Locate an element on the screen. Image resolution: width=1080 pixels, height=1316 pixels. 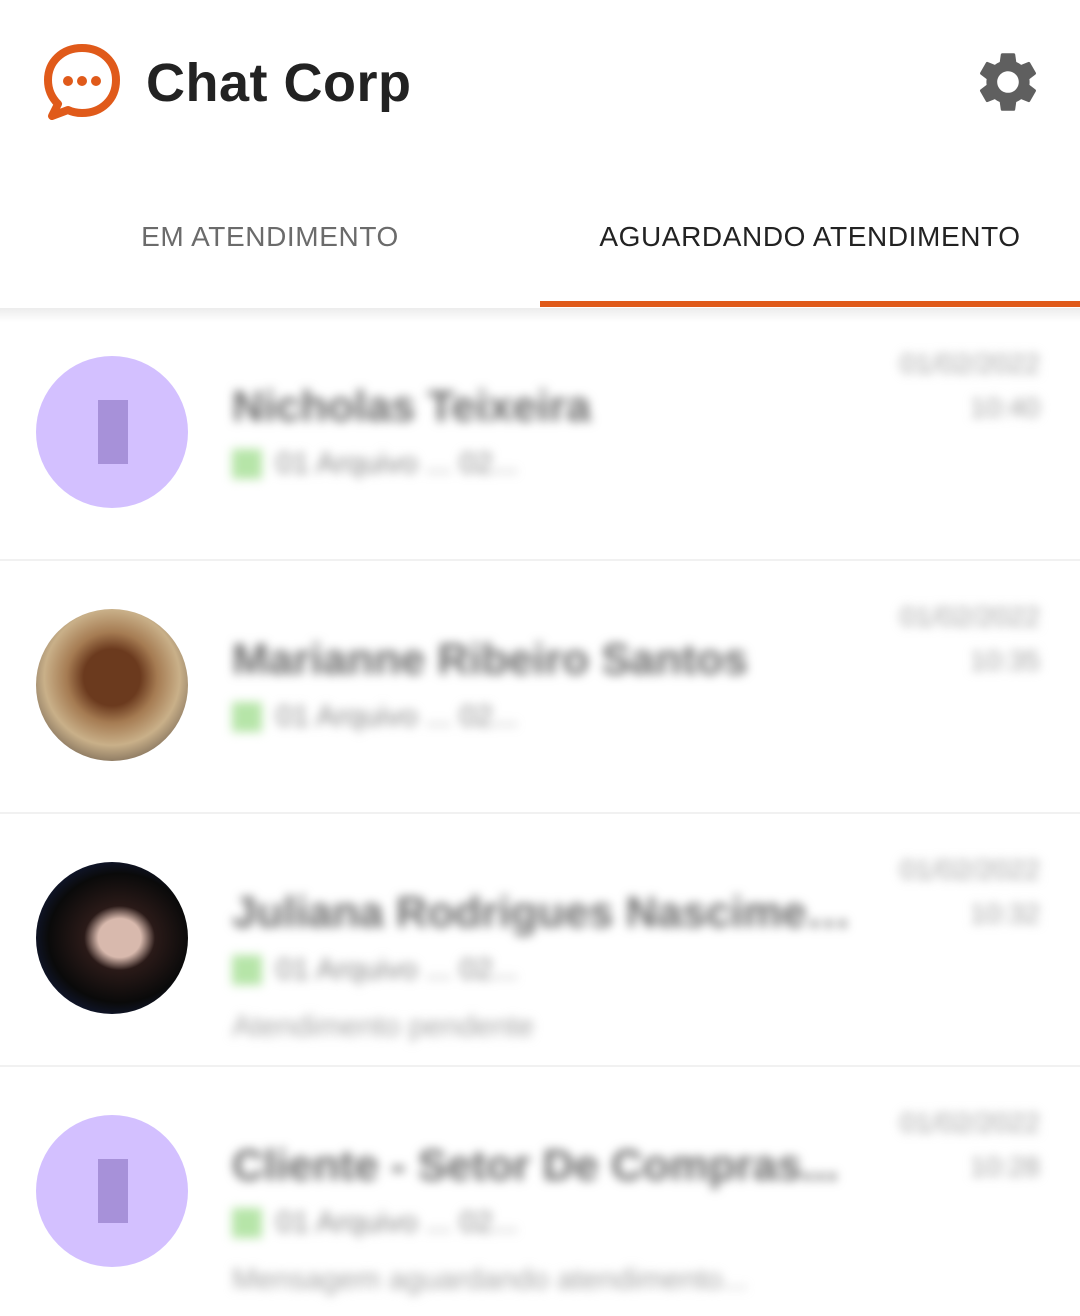
chat-bubble-dots-icon is located at coordinates (82, 82).